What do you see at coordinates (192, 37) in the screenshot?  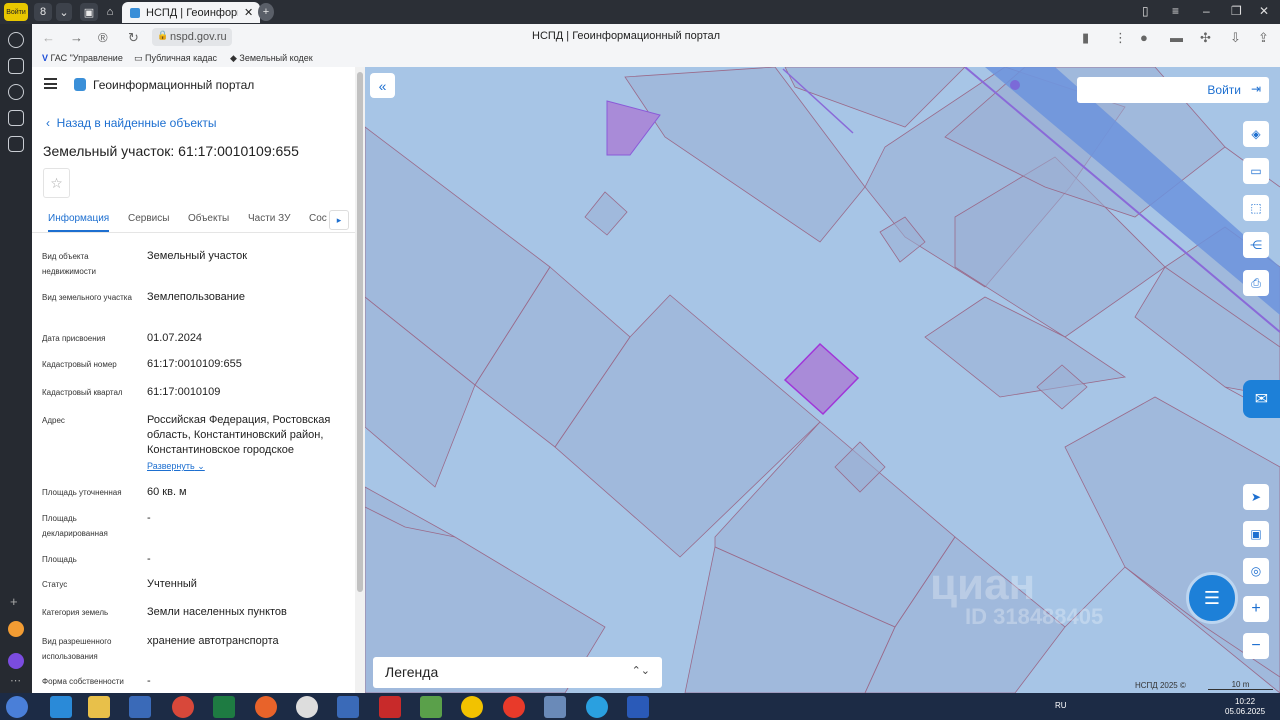 I see `url-field: 🔒 nspd.gov.ru` at bounding box center [192, 37].